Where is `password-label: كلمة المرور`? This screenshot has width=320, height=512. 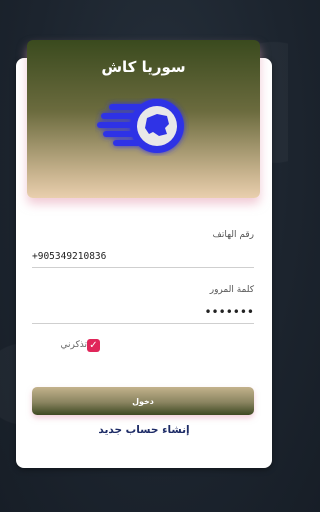 password-label: كلمة المرور is located at coordinates (231, 290).